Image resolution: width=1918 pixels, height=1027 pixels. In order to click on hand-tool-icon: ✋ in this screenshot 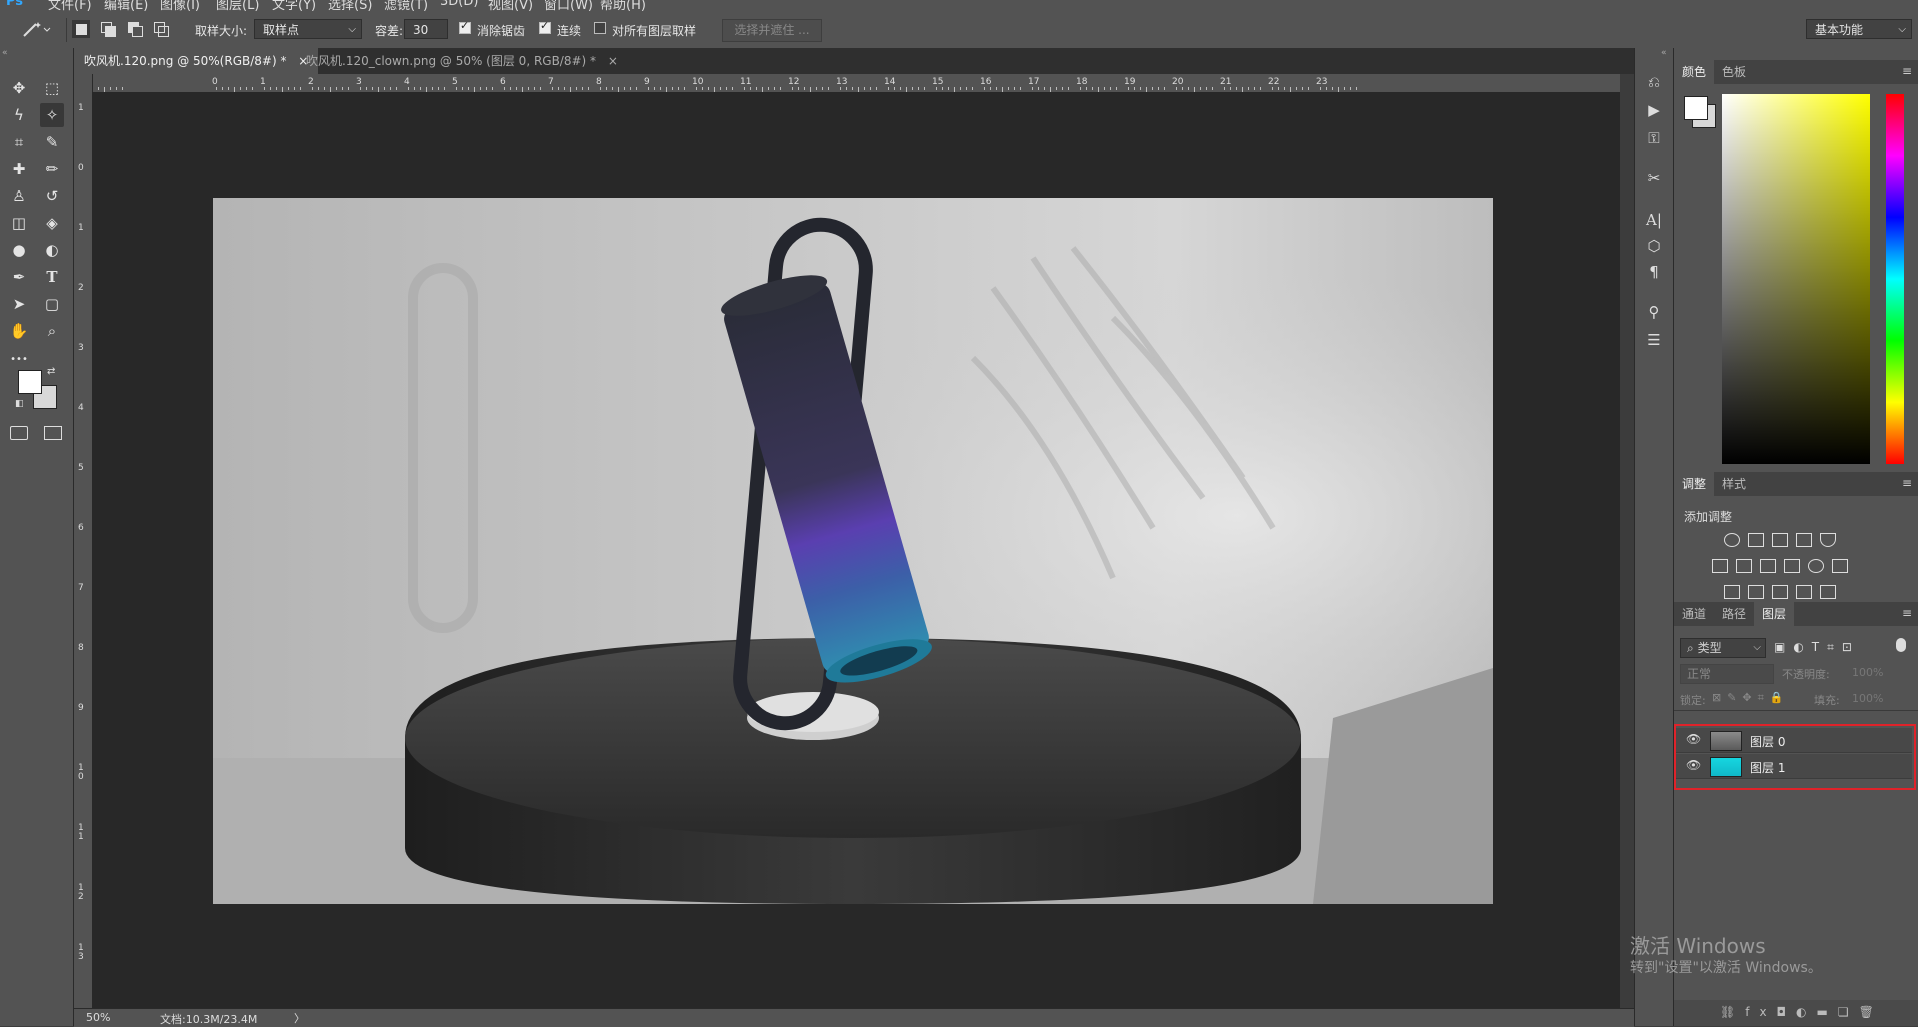, I will do `click(19, 331)`.